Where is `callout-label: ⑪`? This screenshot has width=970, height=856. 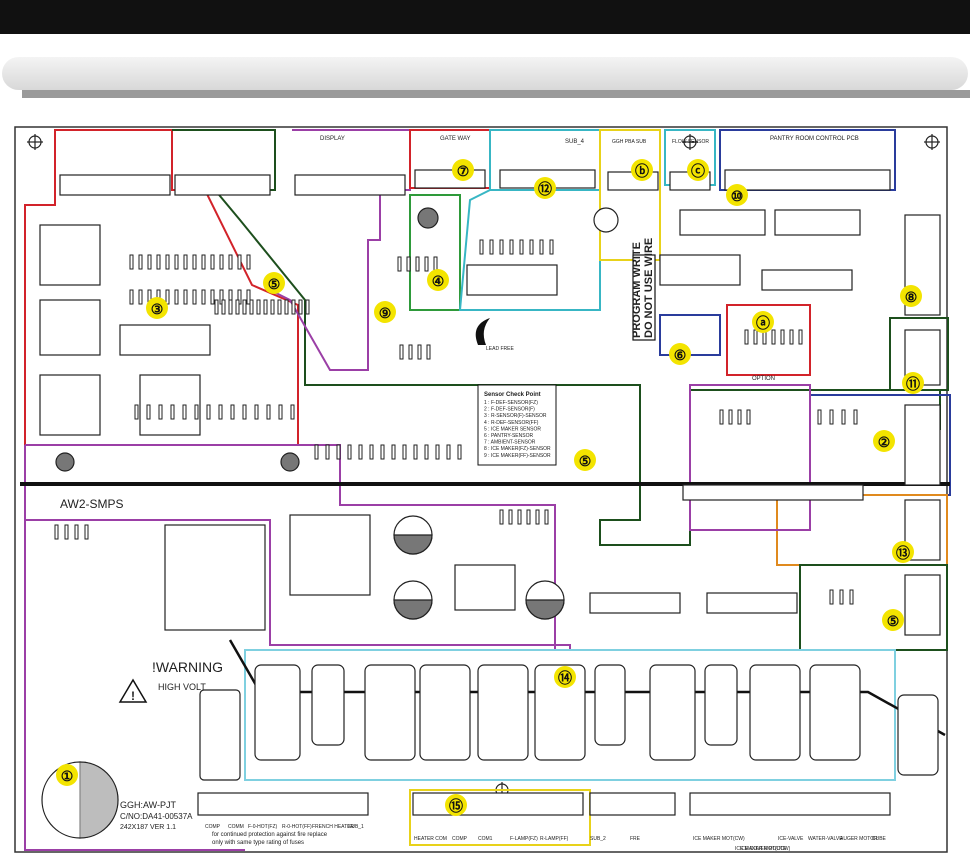
callout-label: ⑪ is located at coordinates (913, 384).